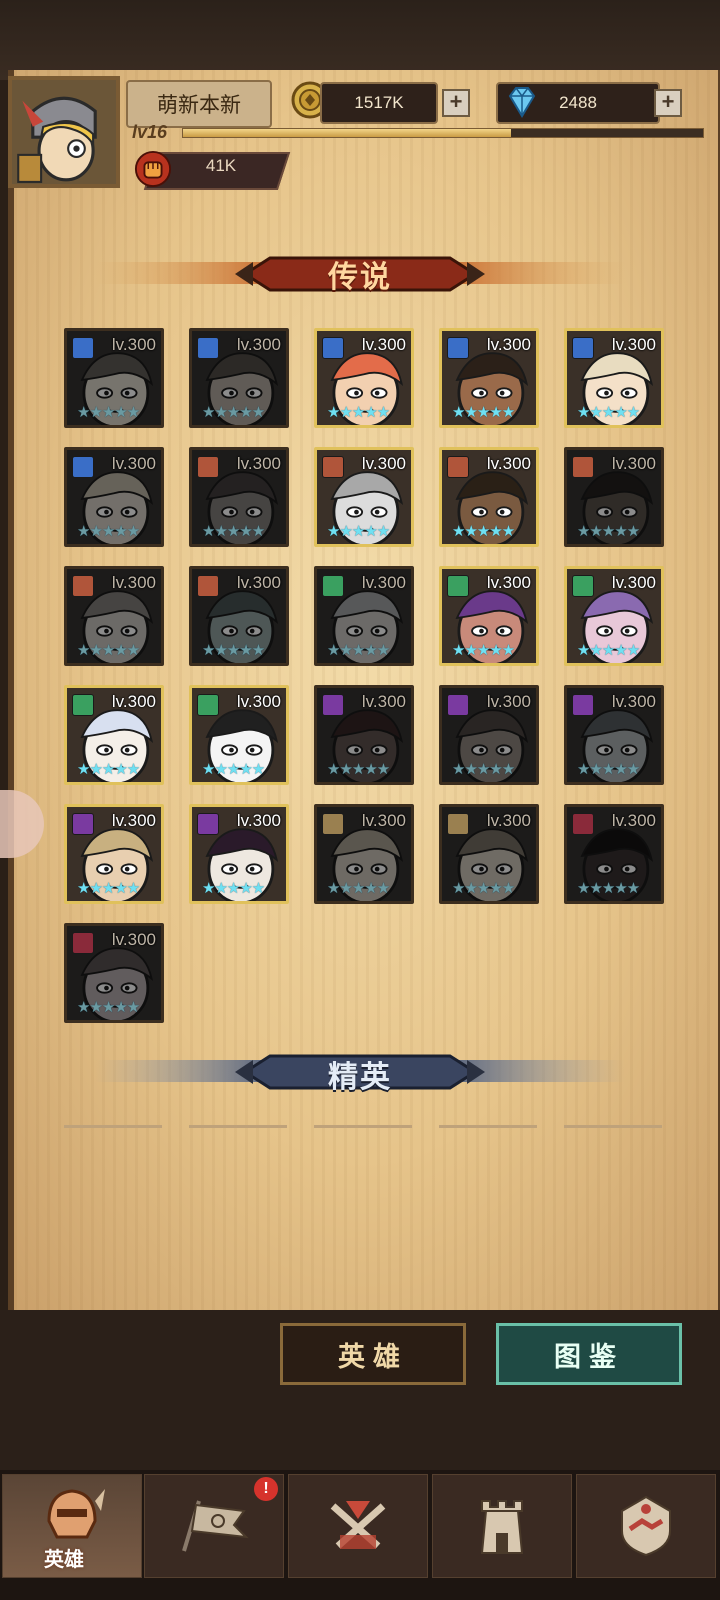 This screenshot has height=1600, width=720. Describe the element at coordinates (266, 1489) in the screenshot. I see `notification-badge: !` at that location.